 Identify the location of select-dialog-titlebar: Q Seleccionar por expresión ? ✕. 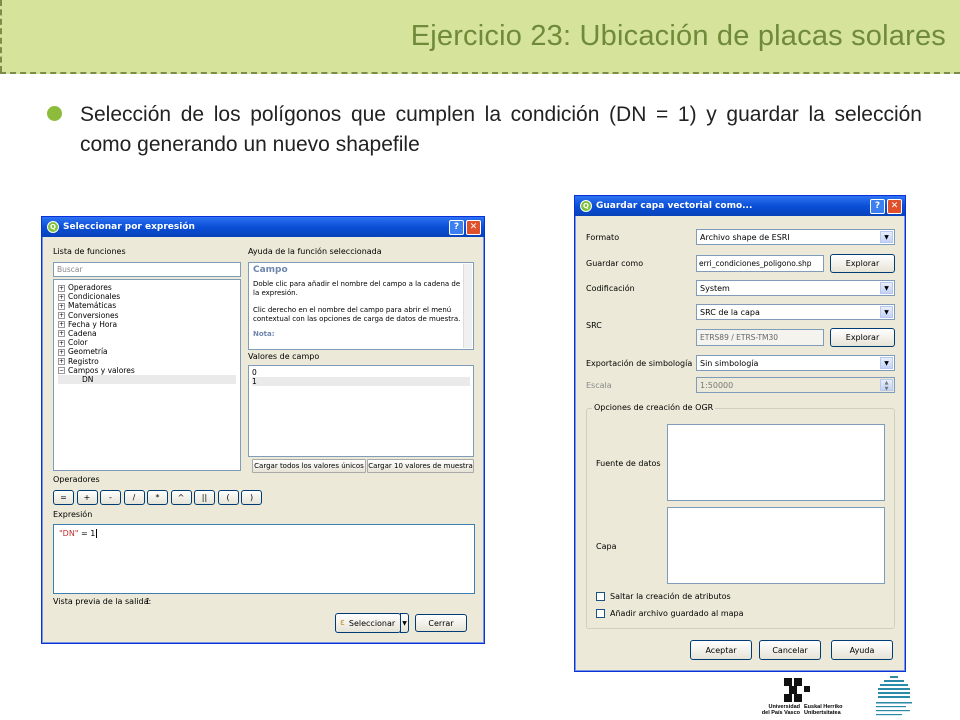
(263, 227).